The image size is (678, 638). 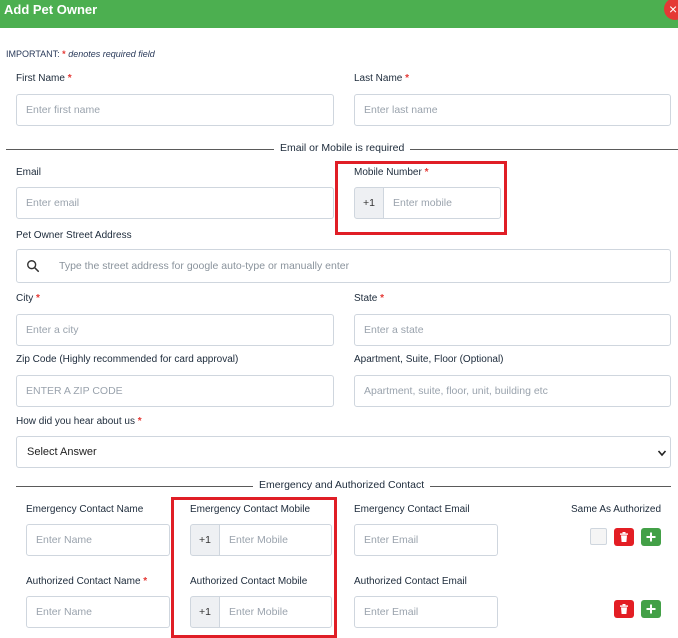 I want to click on first-name-input: Enter first name, so click(x=175, y=110).